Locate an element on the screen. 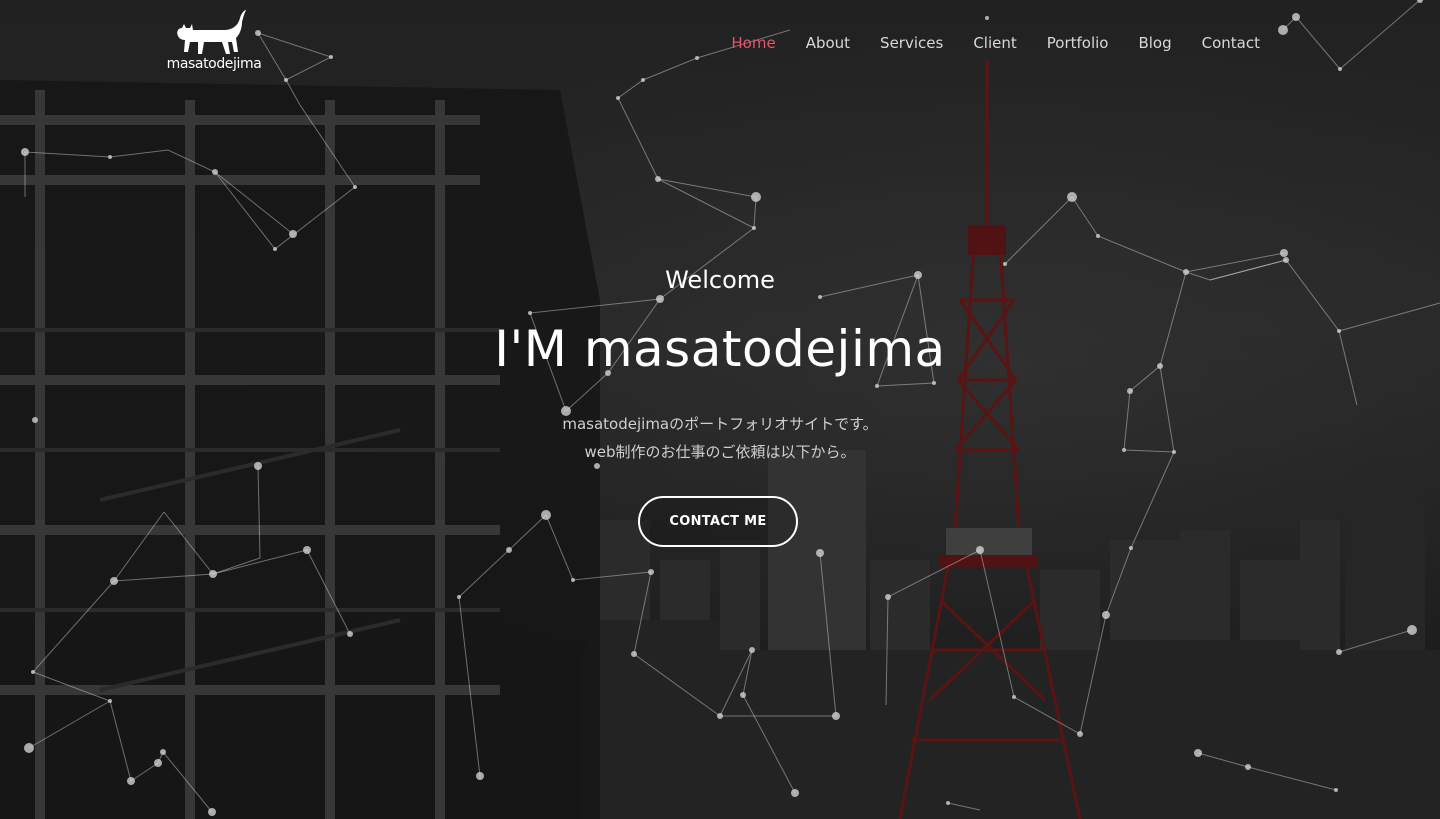  tagline-line-2: web制作のお仕事のご依頼は以下から。 is located at coordinates (720, 452).